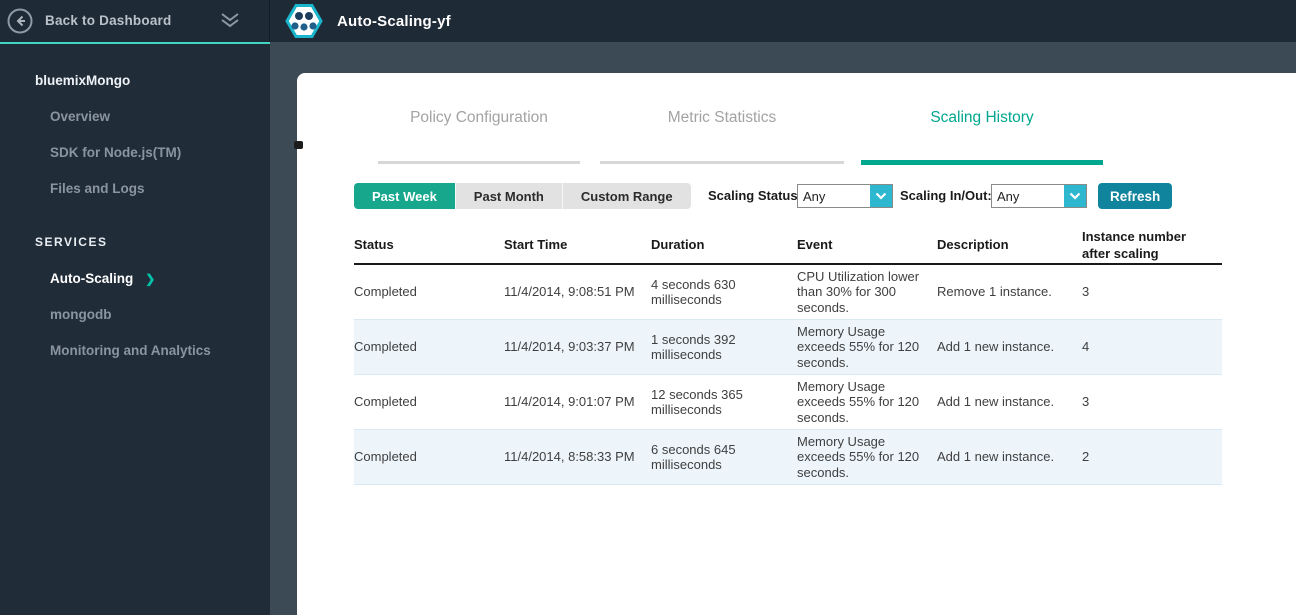 The height and width of the screenshot is (615, 1296). Describe the element at coordinates (374, 245) in the screenshot. I see `column-header-status: Status` at that location.